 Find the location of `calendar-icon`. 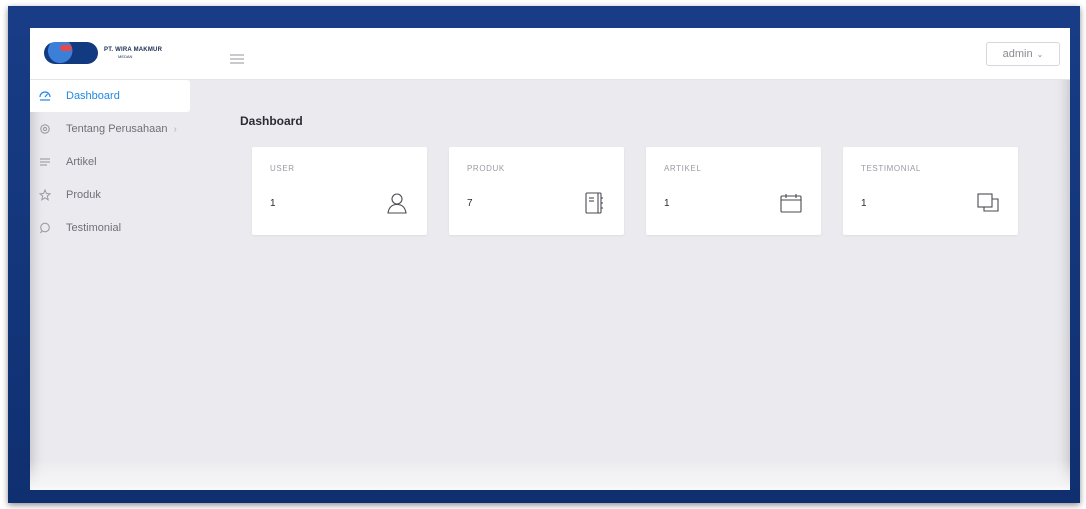

calendar-icon is located at coordinates (791, 203).